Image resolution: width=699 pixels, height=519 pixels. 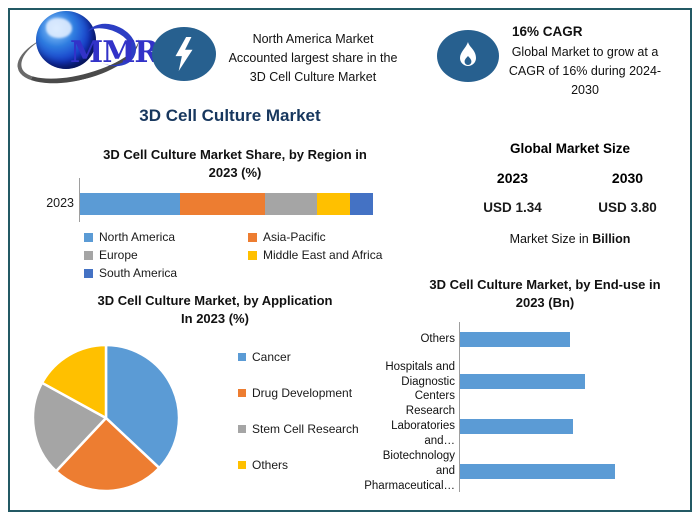 I want to click on enduse-label-line: Others, so click(x=437, y=339).